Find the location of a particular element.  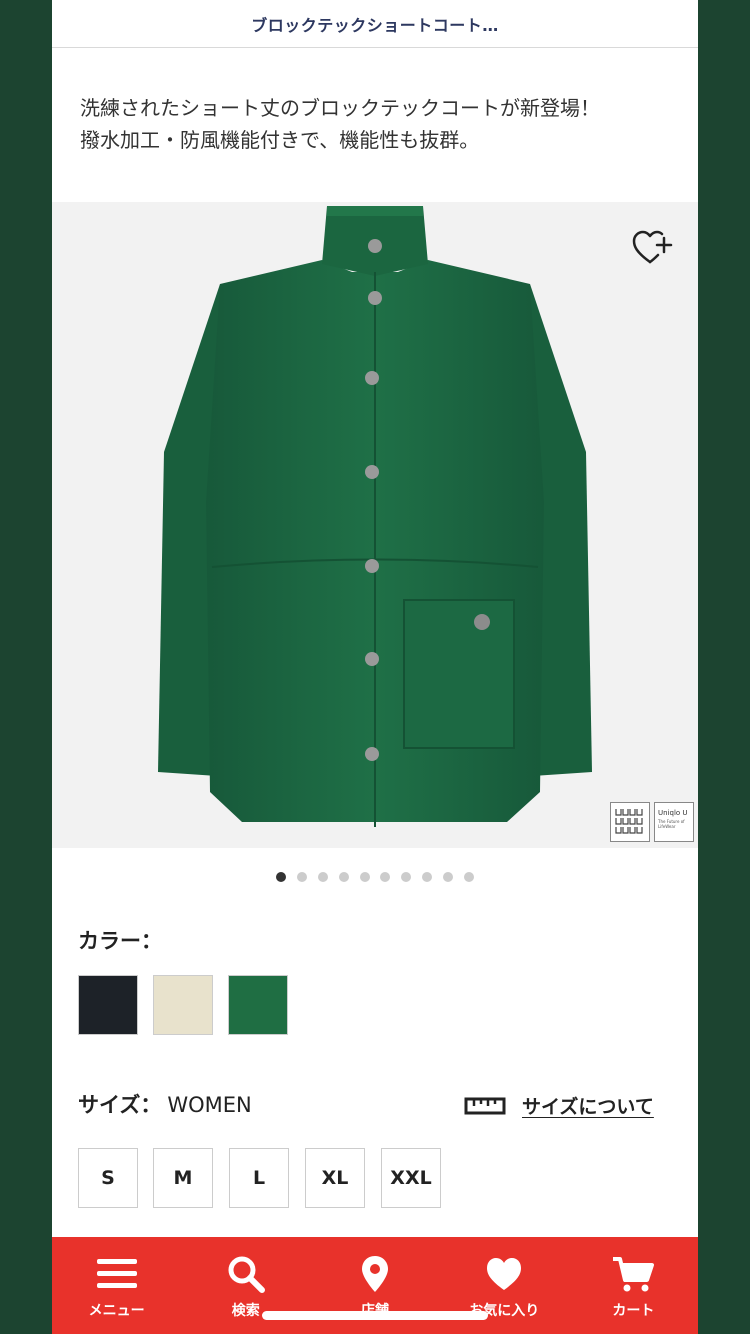

size-guide-link: サイズについて is located at coordinates (559, 1105).